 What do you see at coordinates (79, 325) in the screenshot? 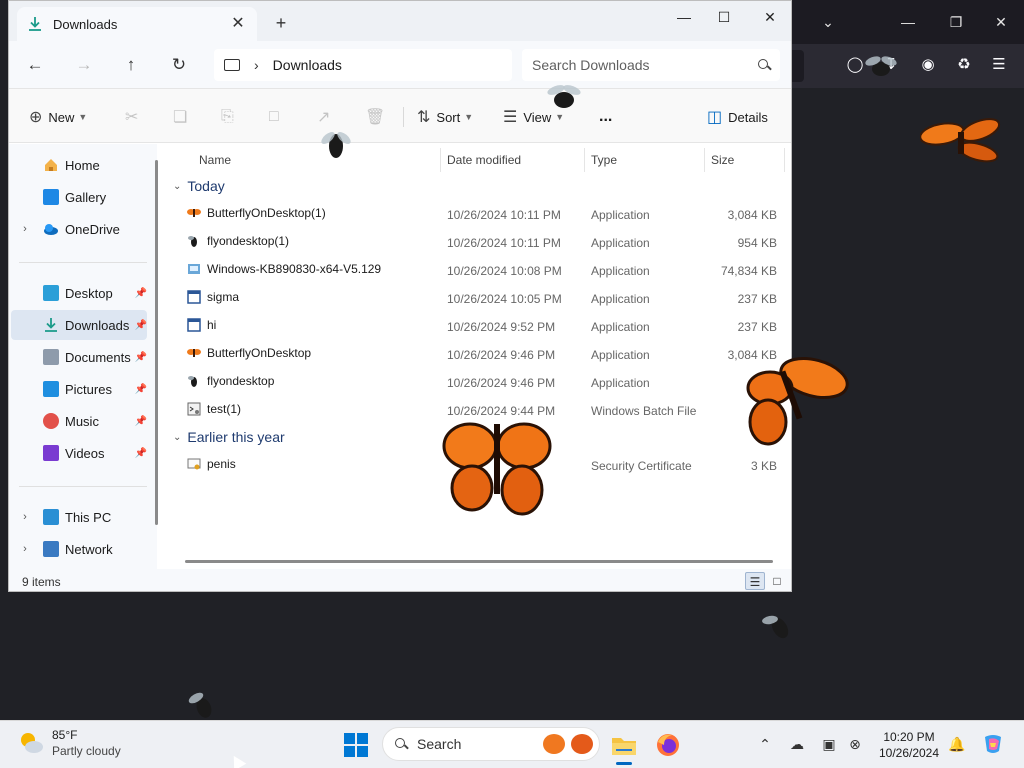
I see `sidebar-item-downloads: Downloads 📌` at bounding box center [79, 325].